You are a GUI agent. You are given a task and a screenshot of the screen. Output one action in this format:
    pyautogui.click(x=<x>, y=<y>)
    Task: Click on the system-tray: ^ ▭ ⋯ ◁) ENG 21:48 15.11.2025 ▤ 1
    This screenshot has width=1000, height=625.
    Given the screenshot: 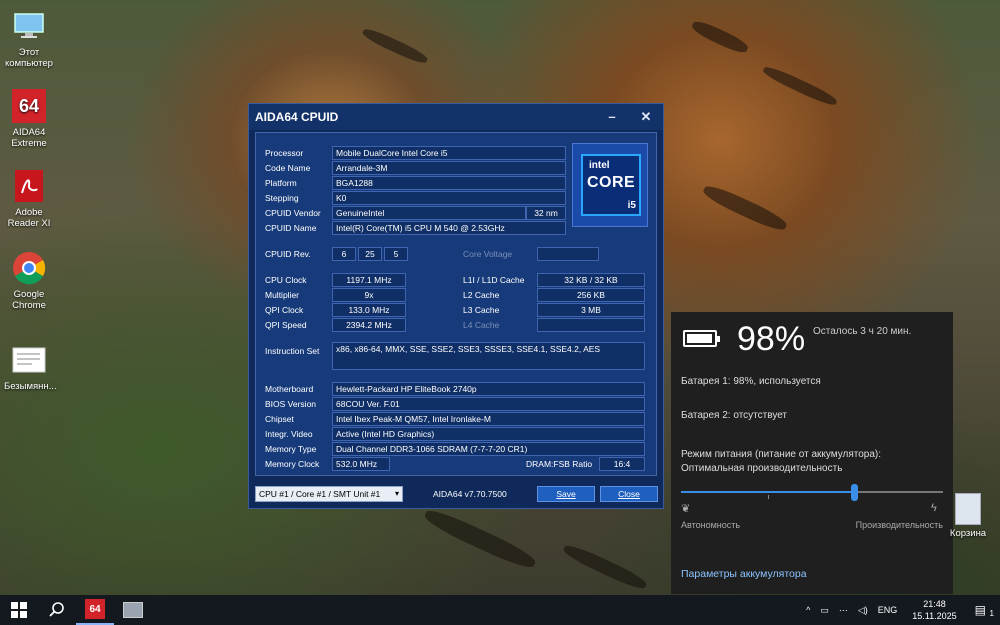 What is the action you would take?
    pyautogui.click(x=900, y=610)
    